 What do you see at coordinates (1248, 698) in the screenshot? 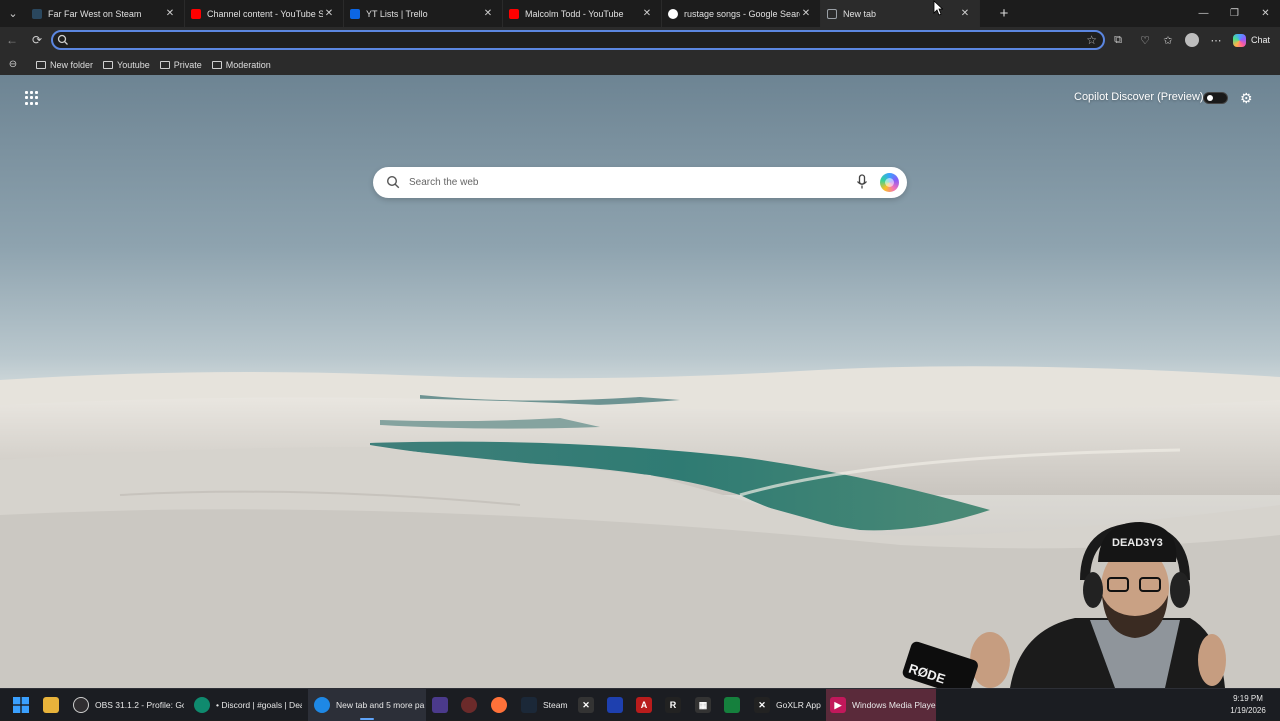
I see `clock-time: 9:19 PM` at bounding box center [1248, 698].